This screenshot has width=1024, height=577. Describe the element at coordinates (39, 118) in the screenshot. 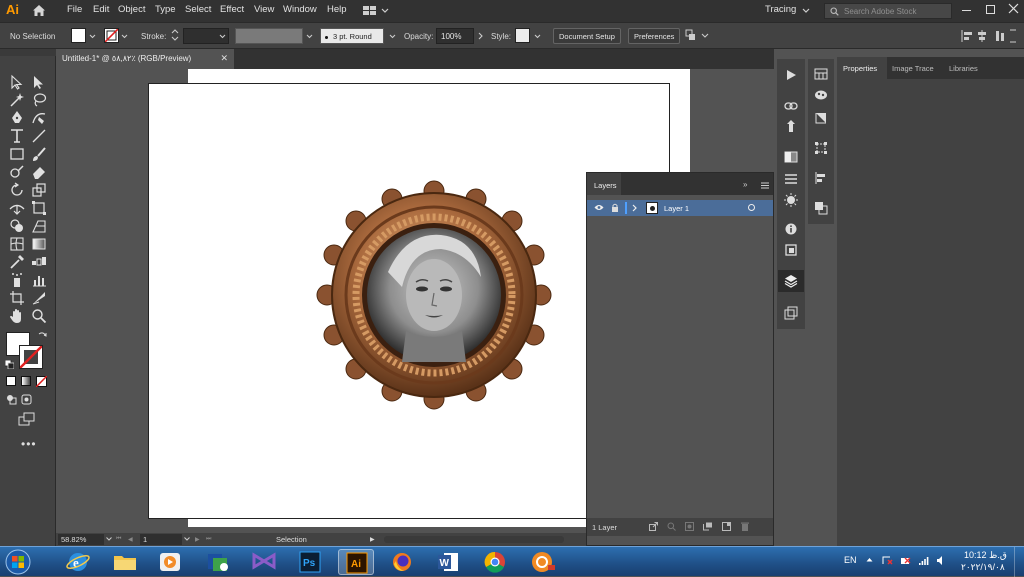

I see `curvature-tool-icon` at that location.